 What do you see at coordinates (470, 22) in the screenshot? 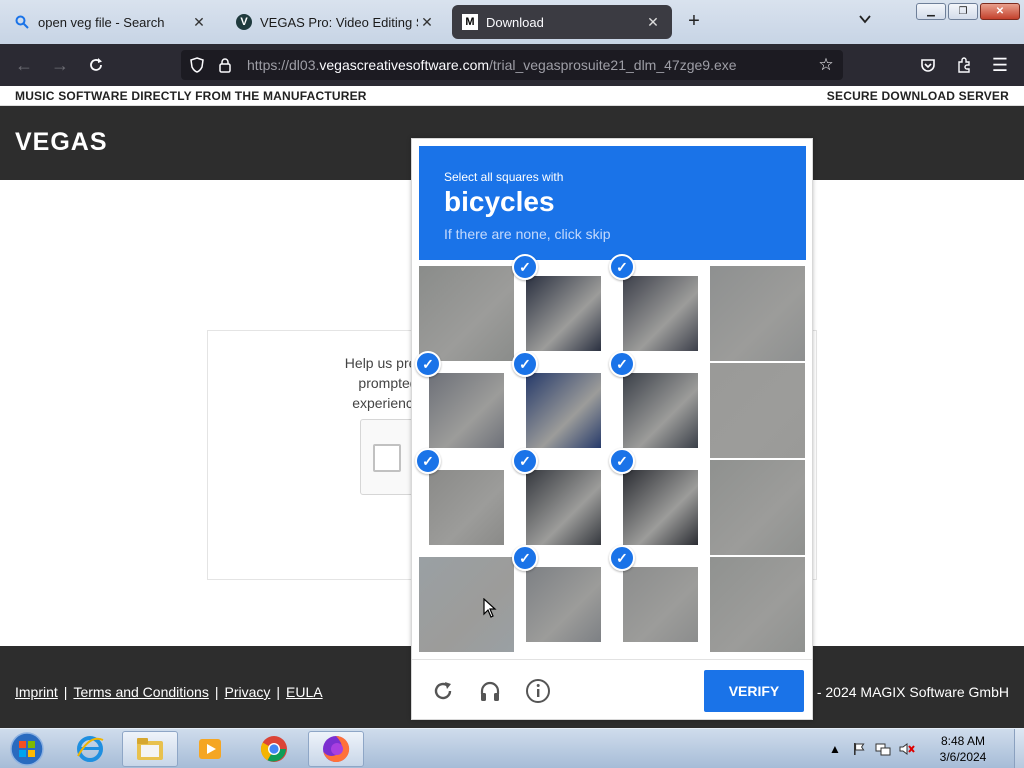
I see `magix-favicon: M` at bounding box center [470, 22].